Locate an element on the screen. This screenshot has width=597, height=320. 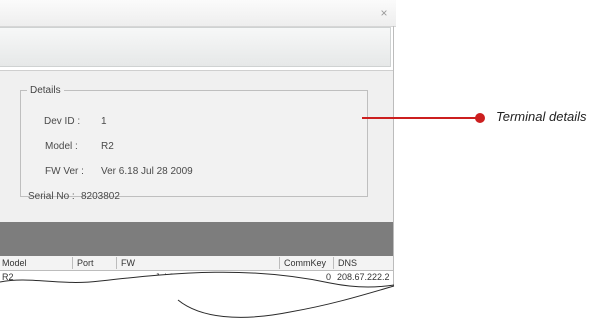
callout-label: Terminal details is located at coordinates (541, 116).